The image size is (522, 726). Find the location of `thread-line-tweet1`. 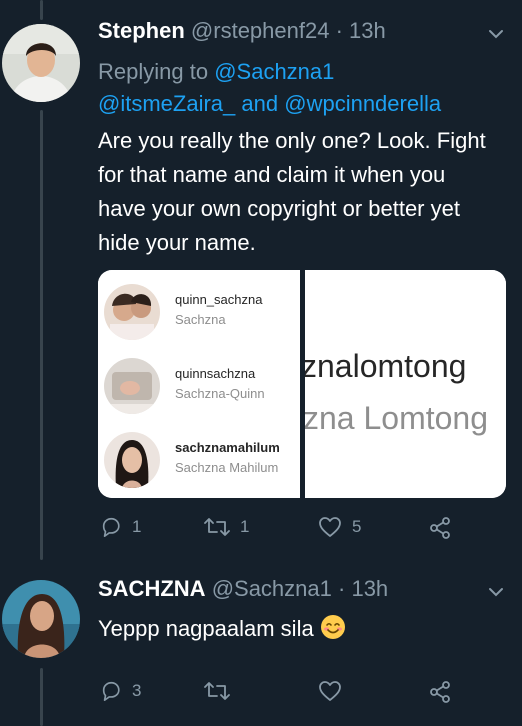

thread-line-tweet1 is located at coordinates (41, 335).